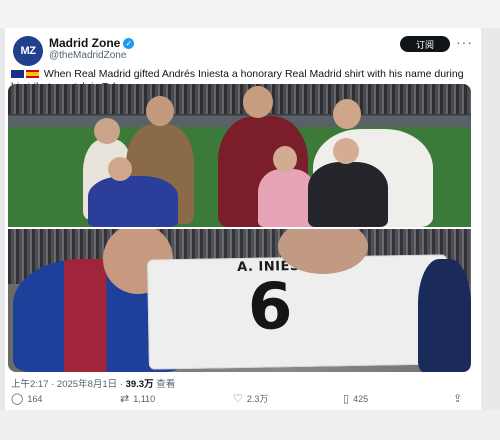 The width and height of the screenshot is (500, 440). Describe the element at coordinates (17, 398) in the screenshot. I see `reply-icon: ◯` at that location.